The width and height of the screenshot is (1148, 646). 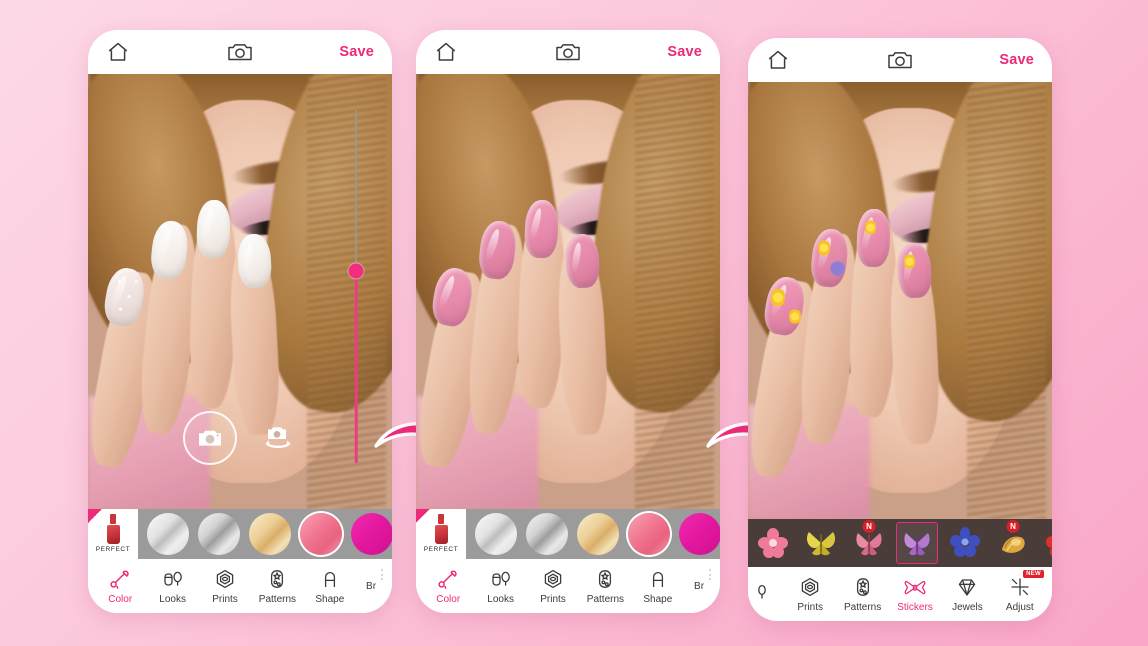 I want to click on nav-item-adjust: NEW Adjust, so click(x=1020, y=591).